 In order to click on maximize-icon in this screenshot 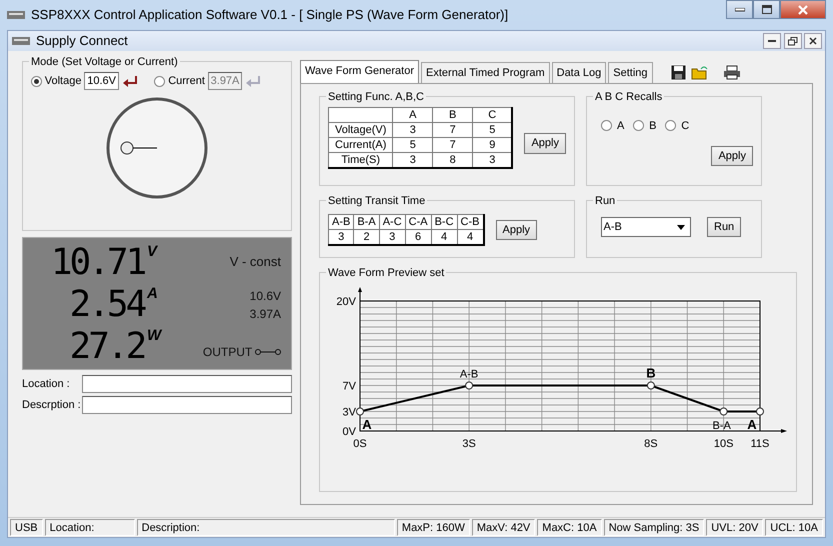, I will do `click(767, 9)`.